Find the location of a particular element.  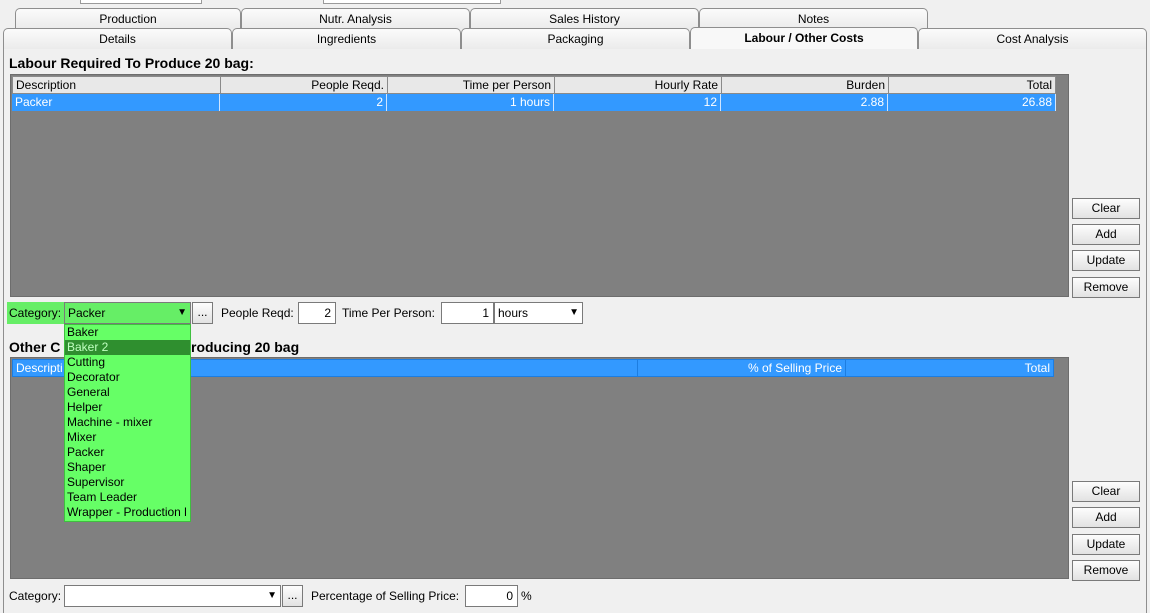

col-total: Total is located at coordinates (972, 85).